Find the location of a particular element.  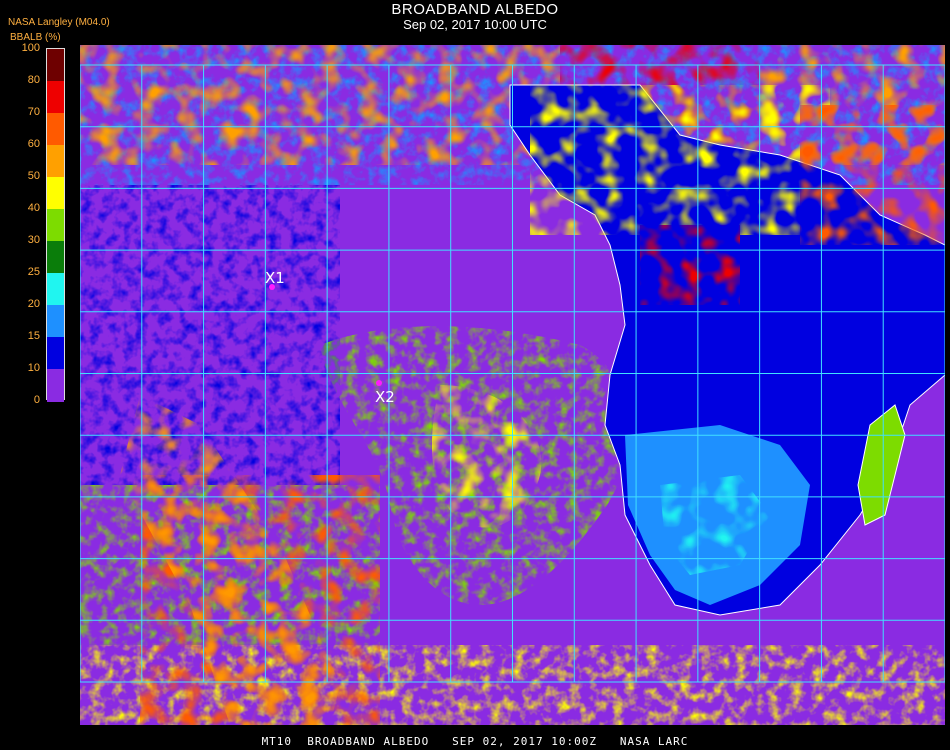

legend-tick-label: 15 is located at coordinates (33, 336).